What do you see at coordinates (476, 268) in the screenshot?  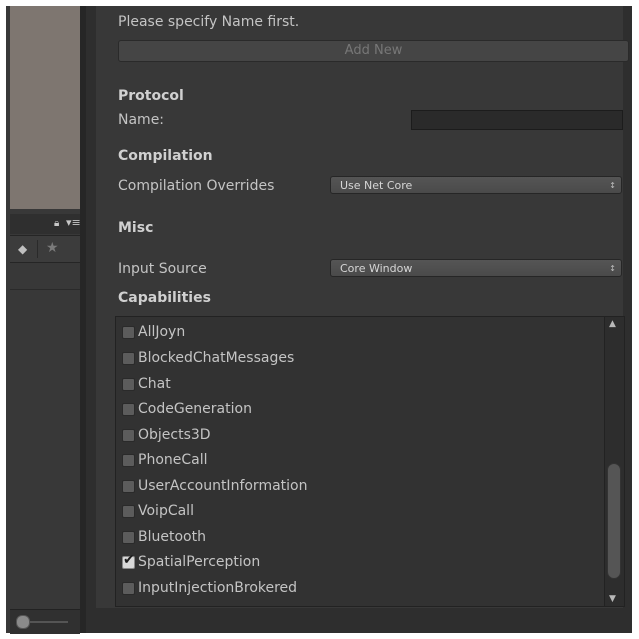 I see `input-source-dropdown: Core Window ↕` at bounding box center [476, 268].